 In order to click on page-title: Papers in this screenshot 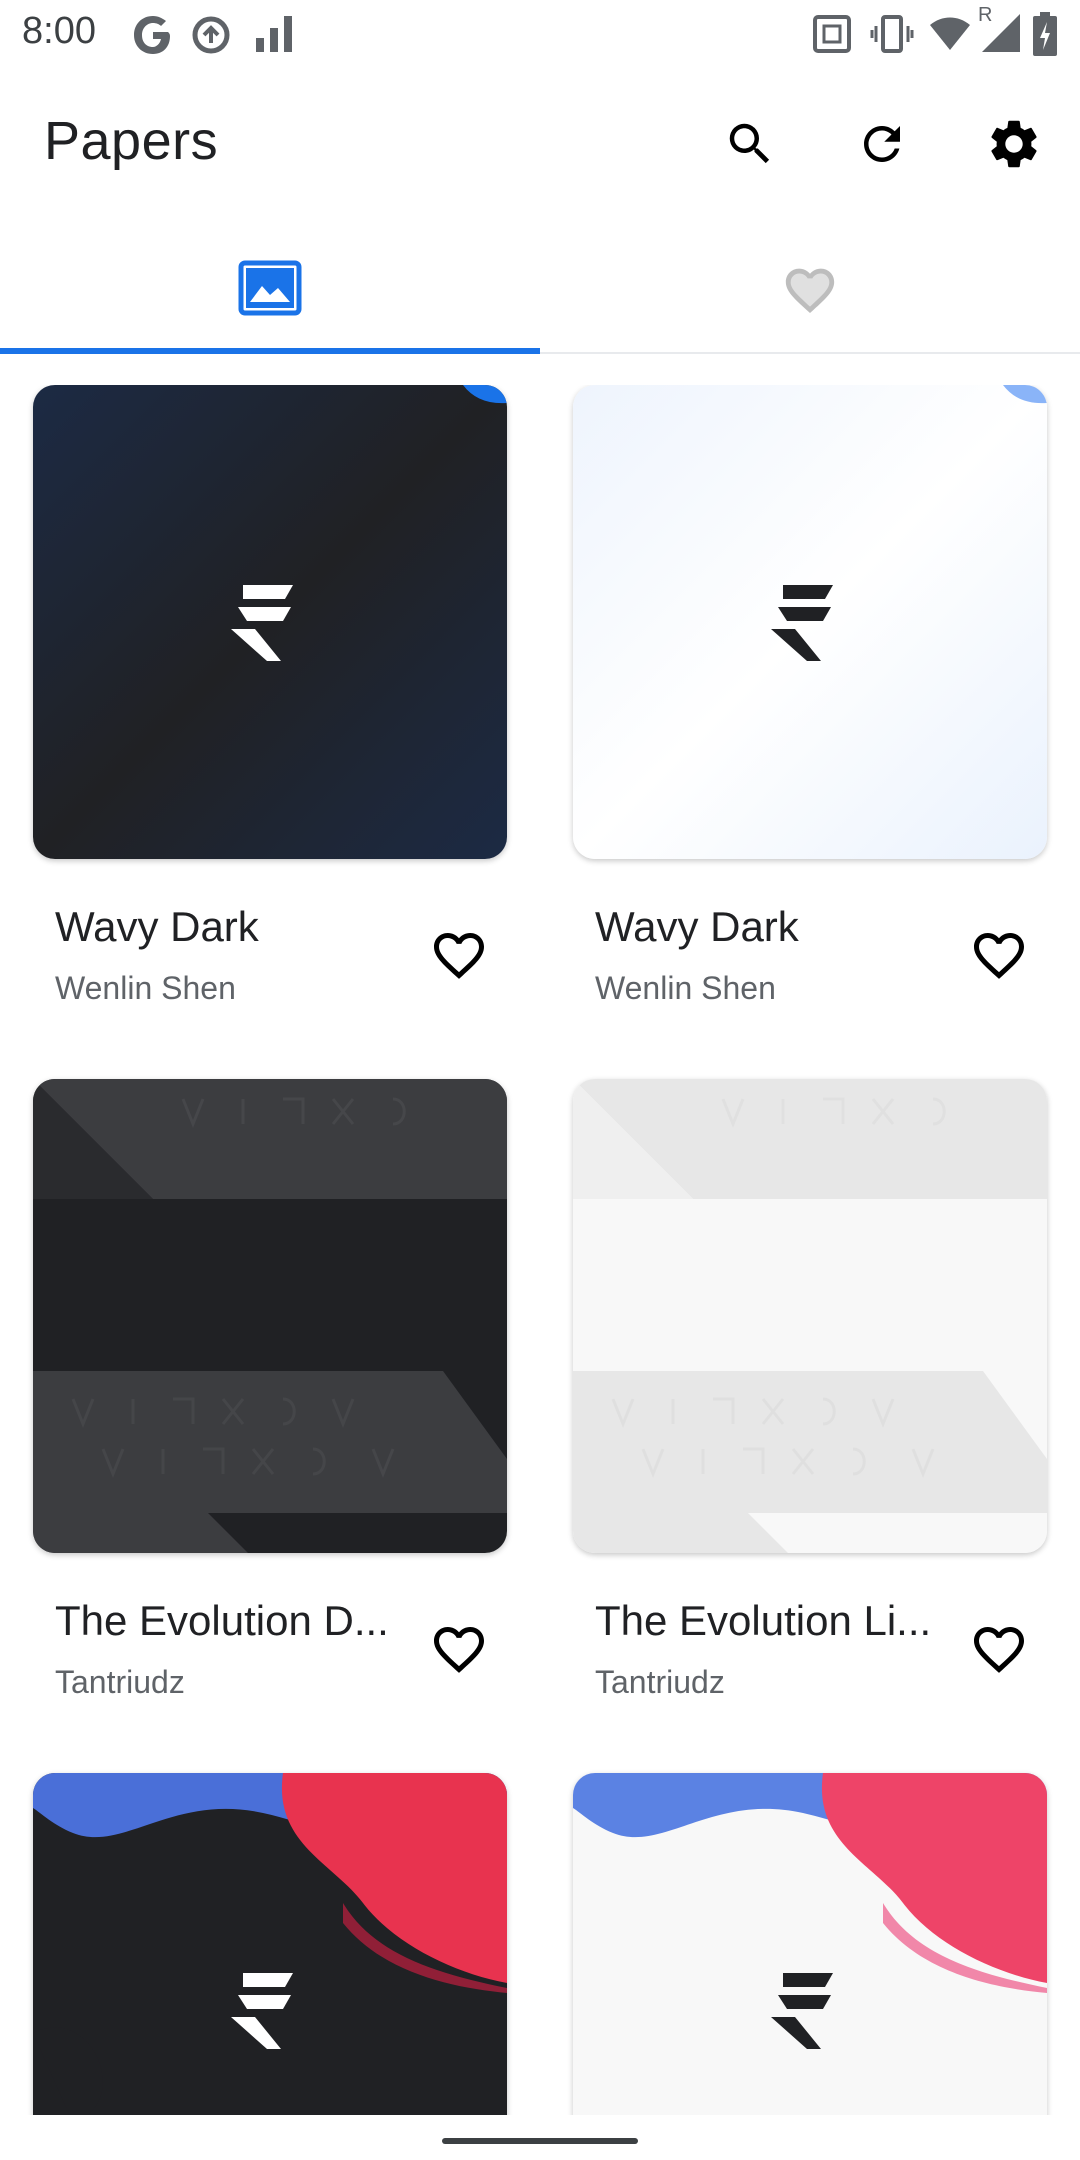, I will do `click(131, 141)`.